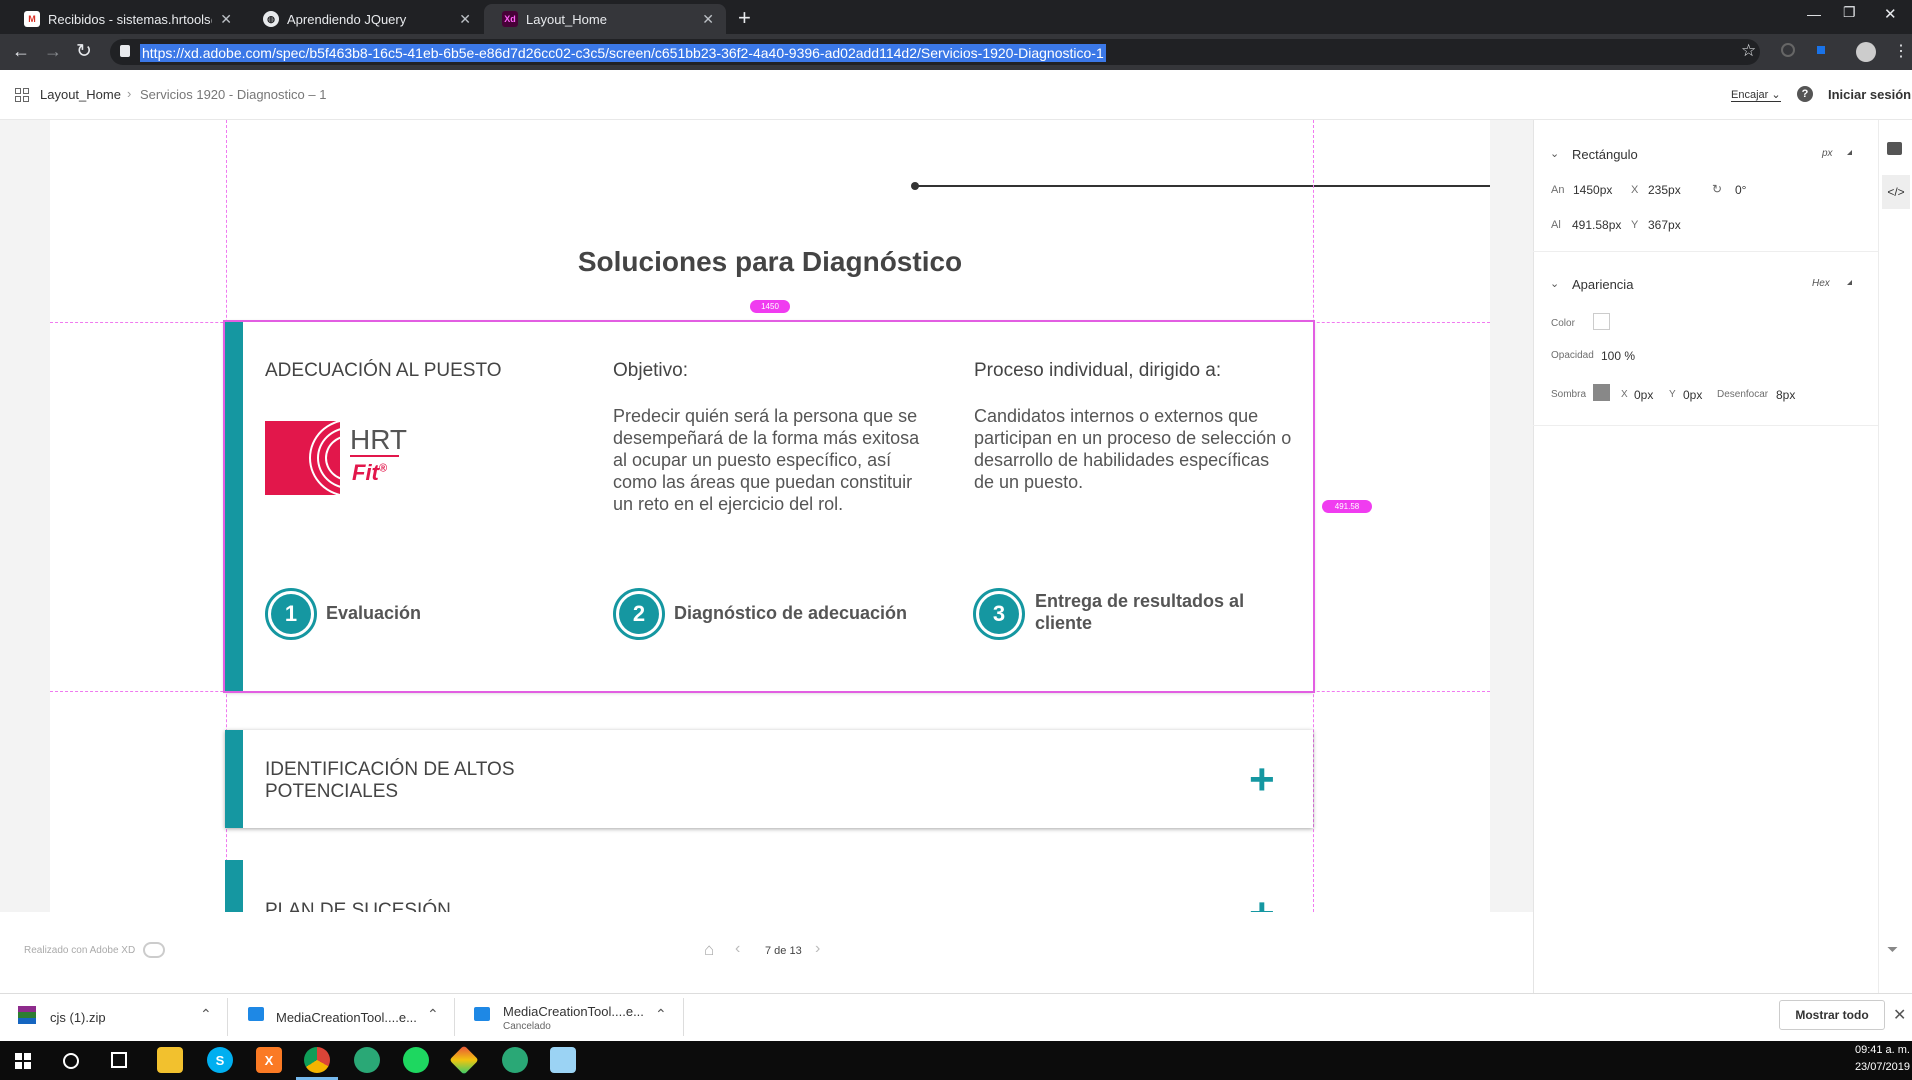  Describe the element at coordinates (125, 19) in the screenshot. I see `tab-gmail: M Recibidos - sistemas.hrtools@gm ✕` at that location.